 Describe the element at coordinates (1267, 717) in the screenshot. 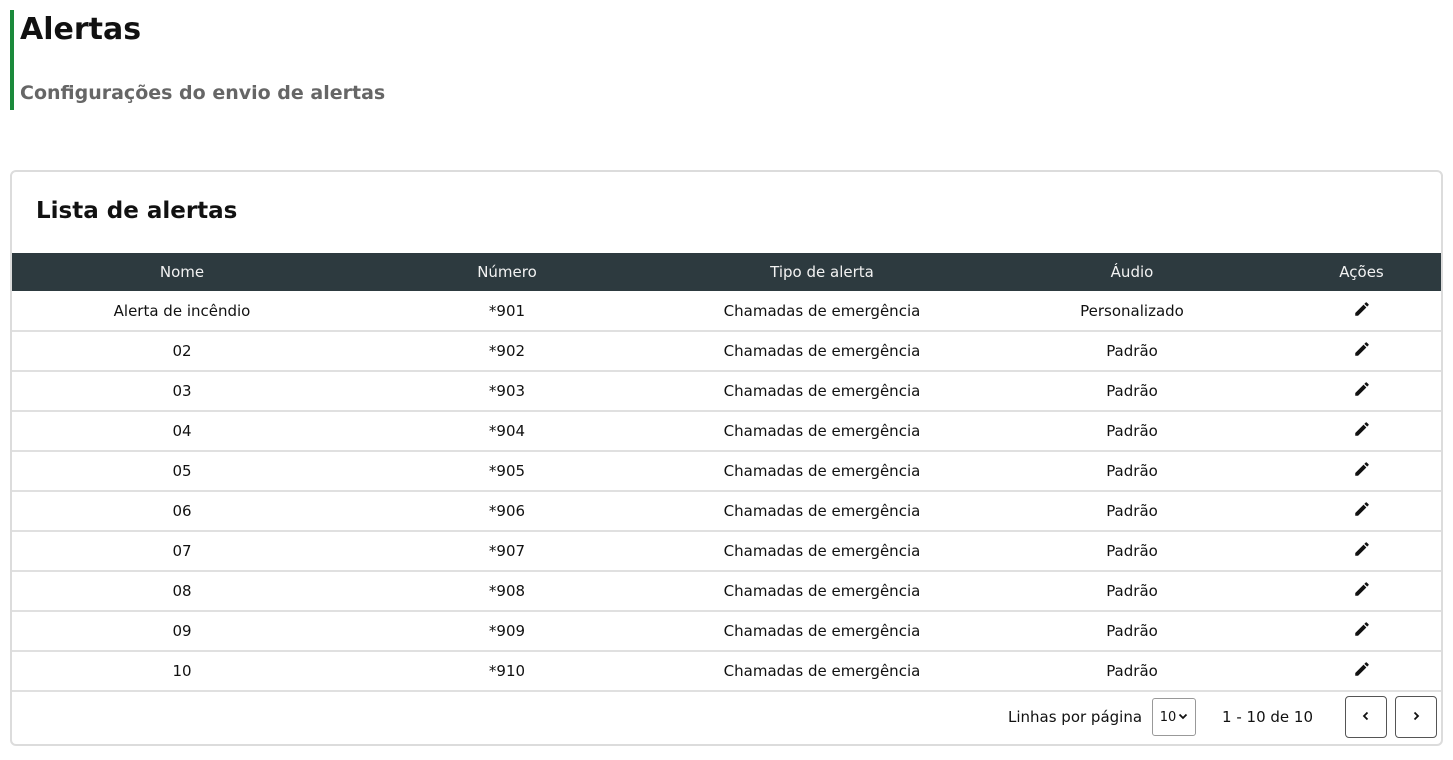

I see `pagination-range: 1 - 10 de 10` at that location.